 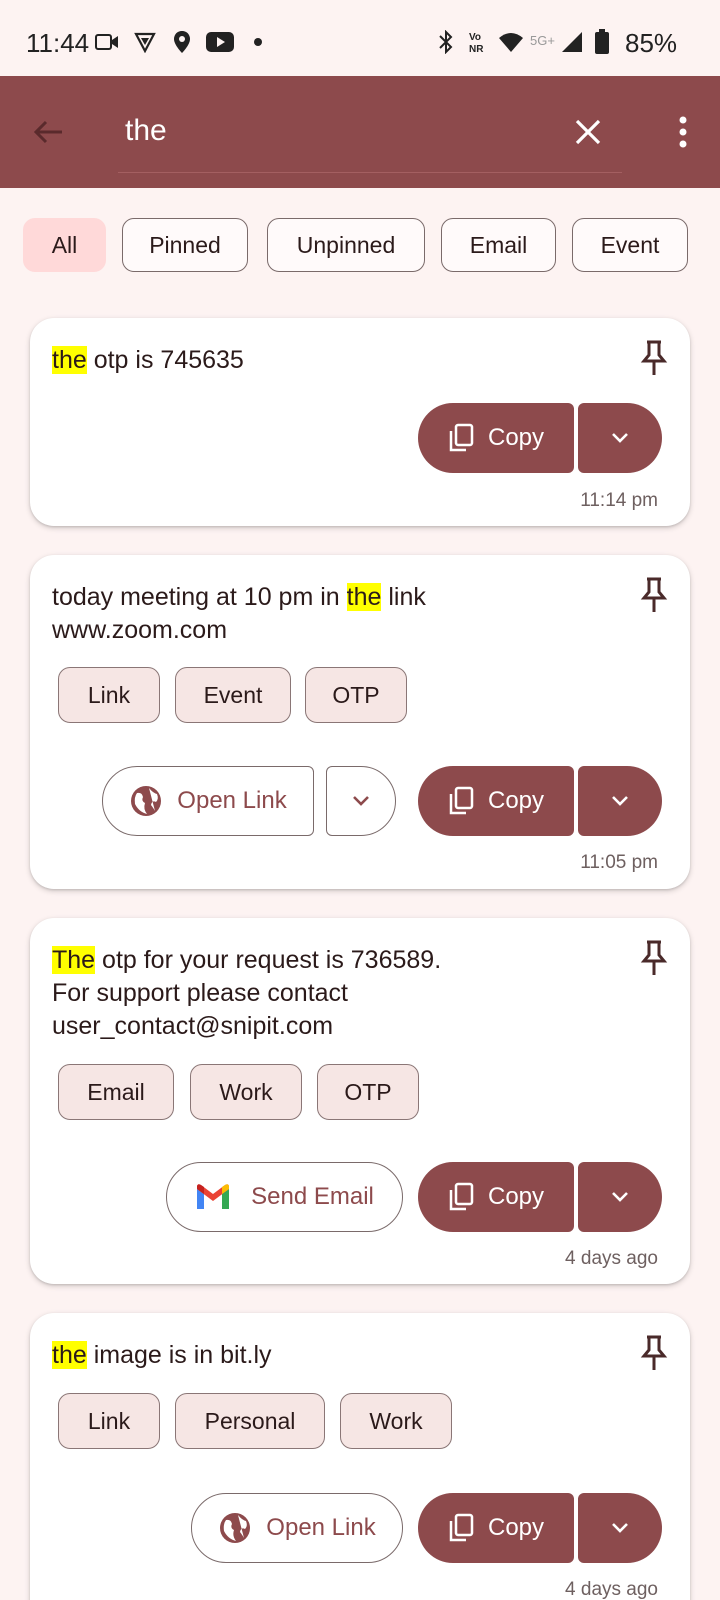 What do you see at coordinates (284, 1197) in the screenshot?
I see `send-email-button: Send Email` at bounding box center [284, 1197].